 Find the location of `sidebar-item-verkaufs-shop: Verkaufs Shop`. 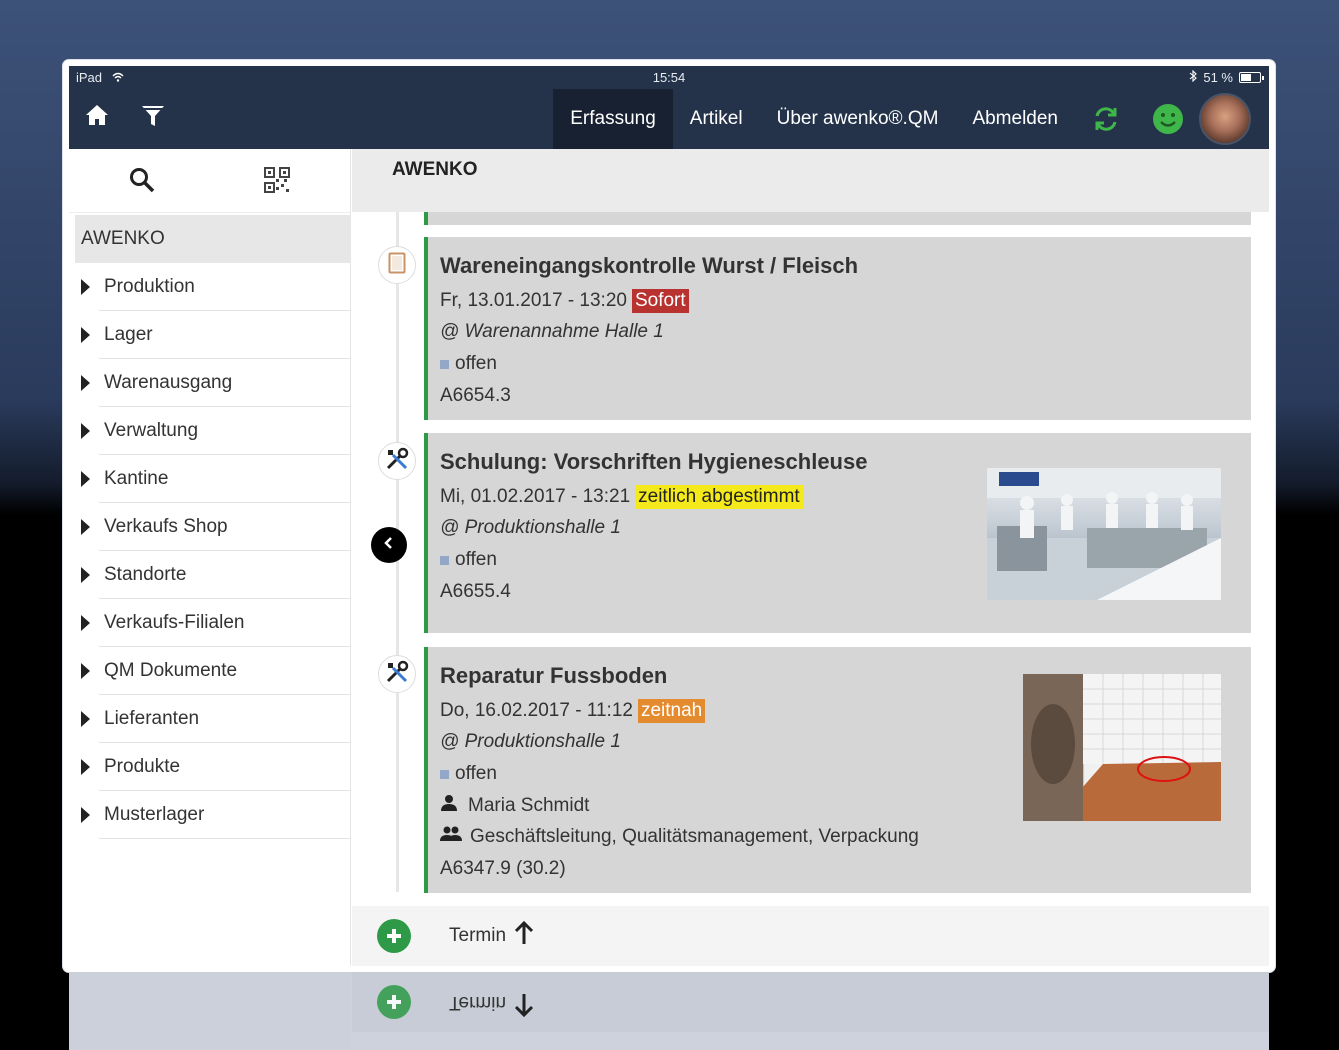

sidebar-item-verkaufs-shop: Verkaufs Shop is located at coordinates (213, 527).